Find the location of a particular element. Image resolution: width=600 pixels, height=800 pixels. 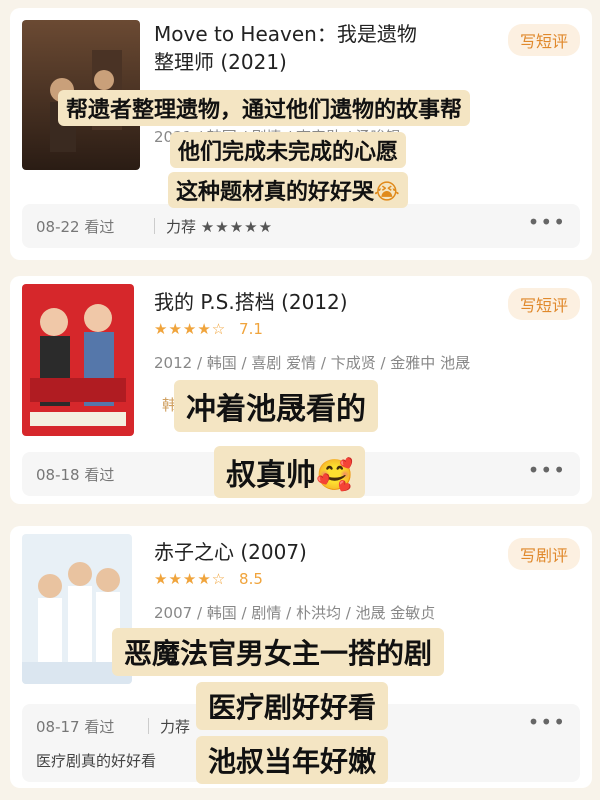

recommend-rating: 力荐 ★★★★★ is located at coordinates (220, 227).